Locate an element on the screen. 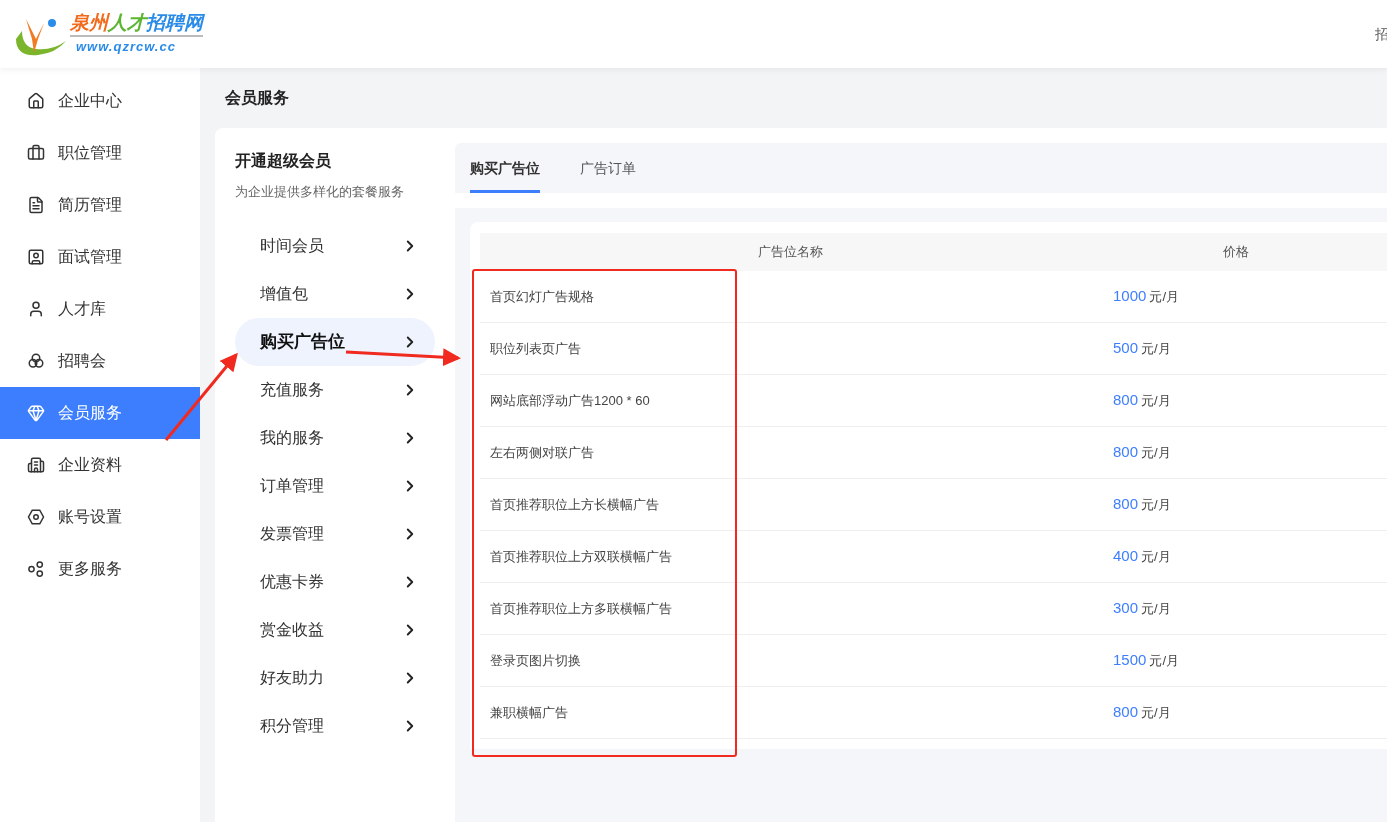 This screenshot has height=822, width=1387. sidebar-item: 职位管理 is located at coordinates (100, 153).